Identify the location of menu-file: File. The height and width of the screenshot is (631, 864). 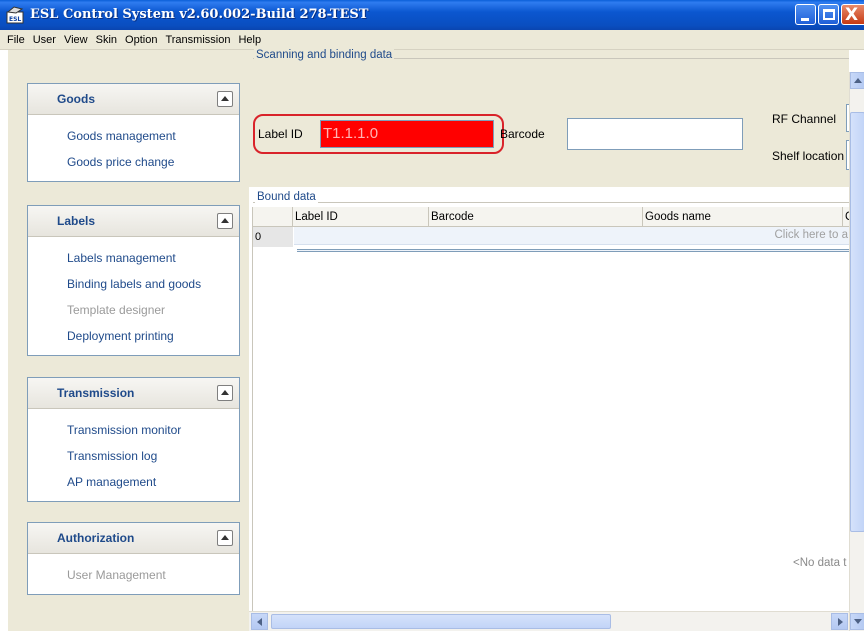
(16, 40).